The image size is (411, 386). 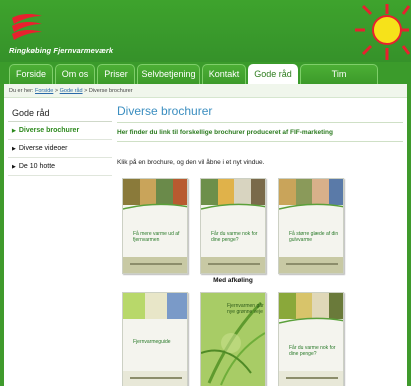 What do you see at coordinates (224, 74) in the screenshot?
I see `tab-kontakt: Kontakt` at bounding box center [224, 74].